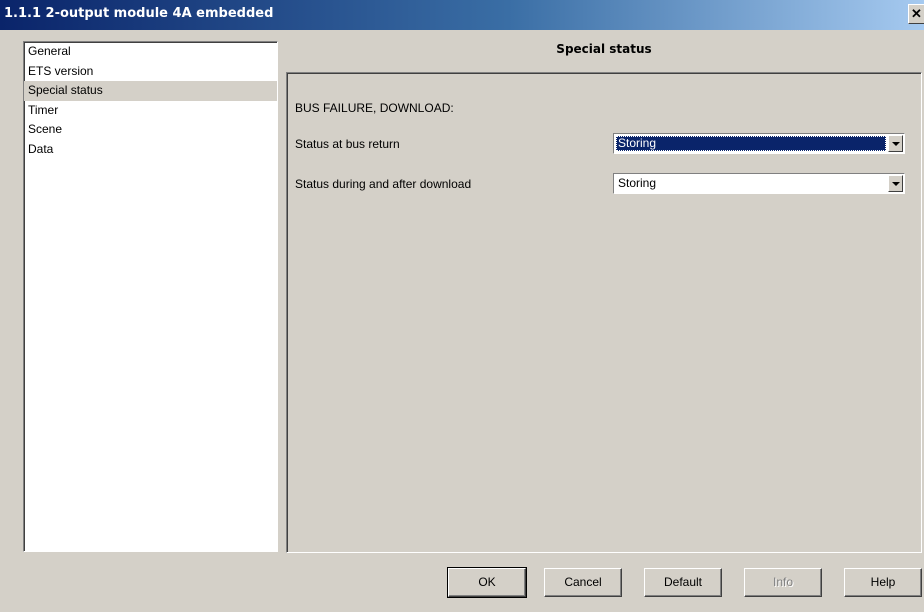 Image resolution: width=924 pixels, height=612 pixels. I want to click on status-bus-return-label: Status at bus return, so click(347, 144).